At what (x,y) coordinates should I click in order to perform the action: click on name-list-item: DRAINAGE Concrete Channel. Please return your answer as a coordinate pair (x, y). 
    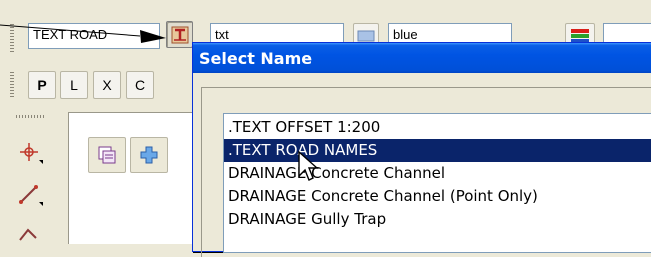
    Looking at the image, I should click on (437, 173).